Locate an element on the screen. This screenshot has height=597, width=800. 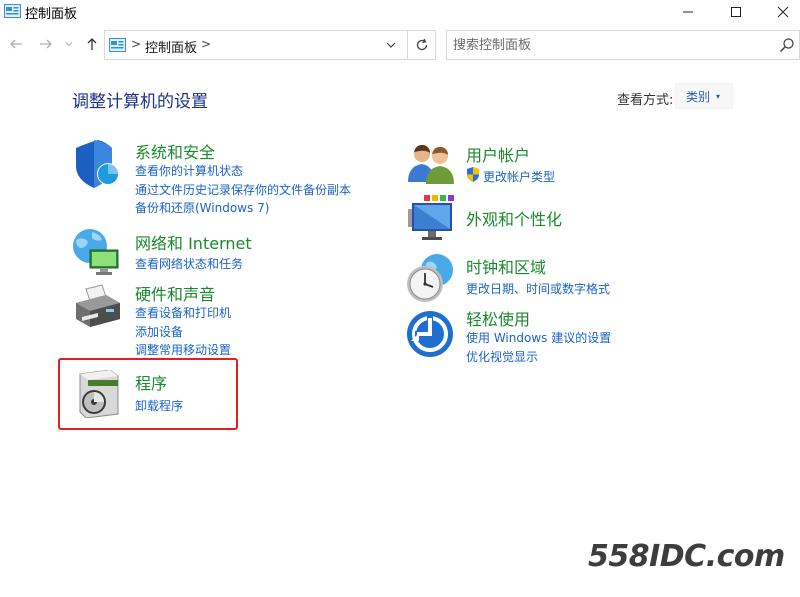
arrow-right-icon is located at coordinates (46, 44).